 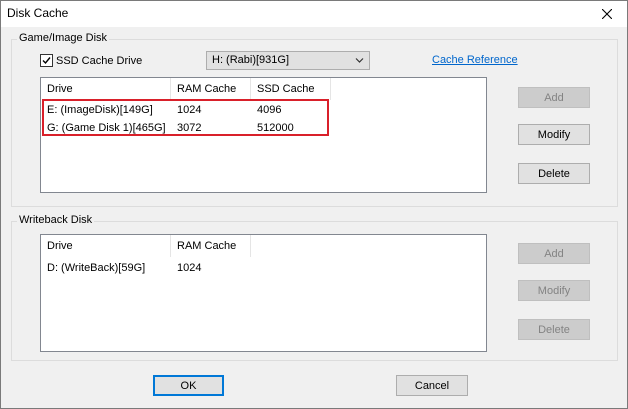 I want to click on cell-drive: D: (WriteBack)[59G], so click(x=96, y=268).